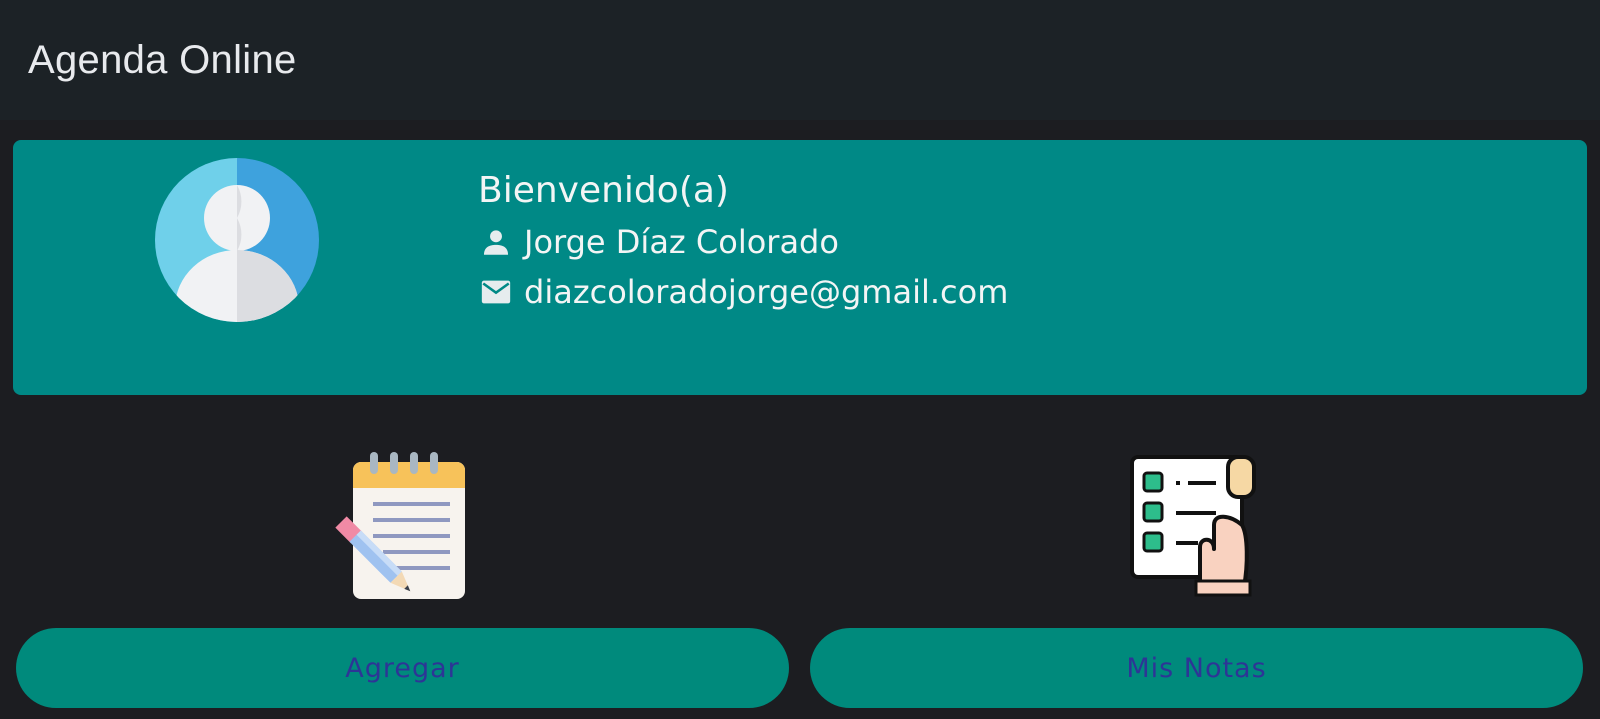 The height and width of the screenshot is (719, 1600). I want to click on mail-icon, so click(496, 292).